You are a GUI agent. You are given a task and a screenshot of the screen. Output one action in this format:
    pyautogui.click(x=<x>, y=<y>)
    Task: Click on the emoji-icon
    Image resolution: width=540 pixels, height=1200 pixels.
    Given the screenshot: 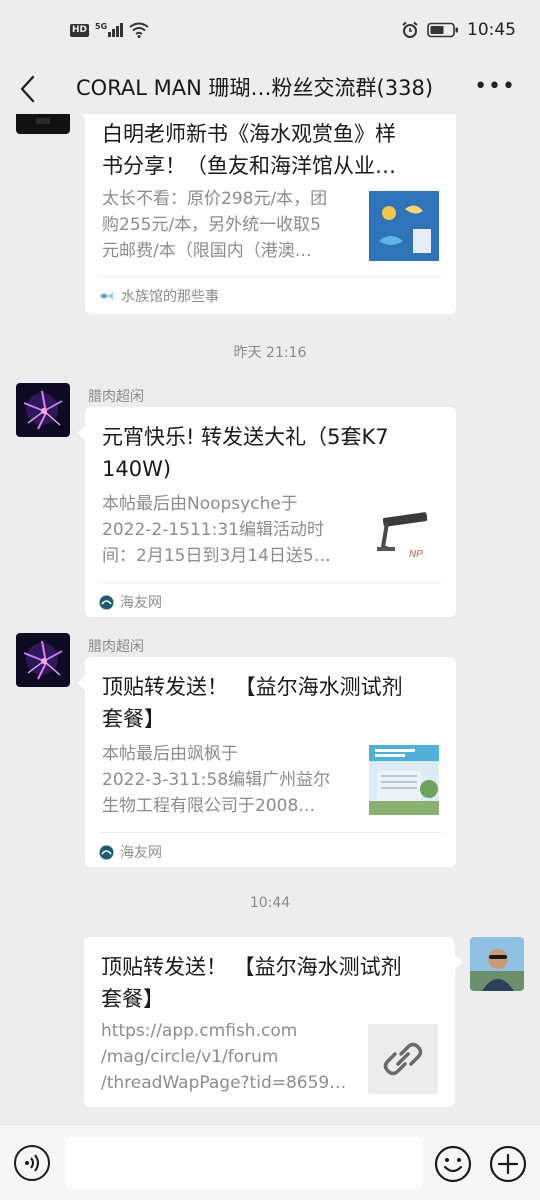 What is the action you would take?
    pyautogui.click(x=453, y=1164)
    